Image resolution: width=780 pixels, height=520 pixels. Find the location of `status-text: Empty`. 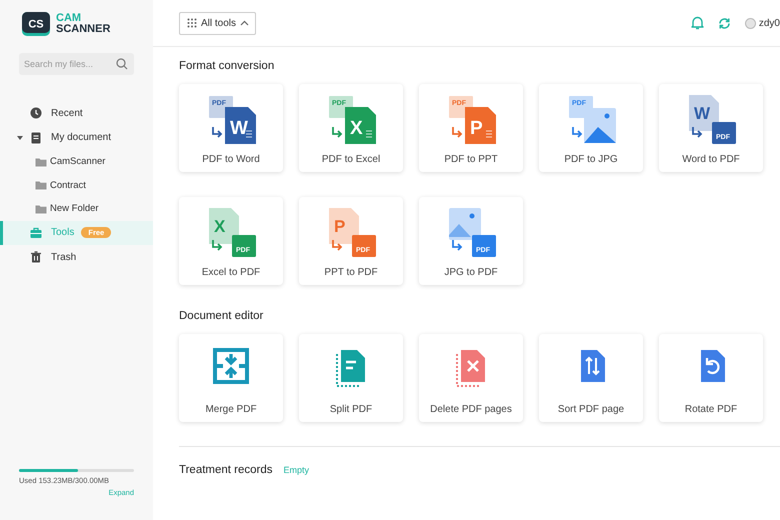

status-text: Empty is located at coordinates (297, 470).